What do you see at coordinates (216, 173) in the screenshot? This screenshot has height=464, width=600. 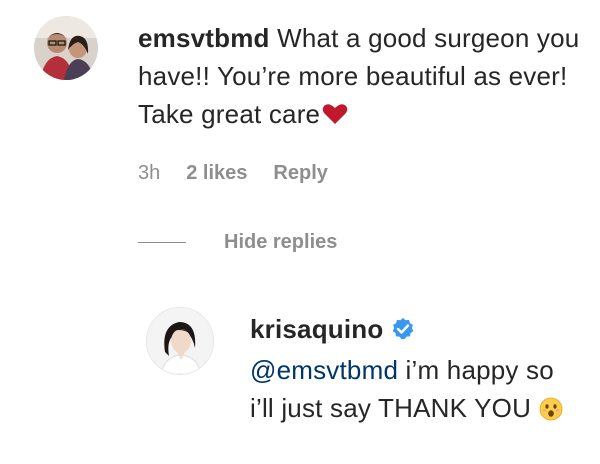 I see `comment-likes: 2 likes` at bounding box center [216, 173].